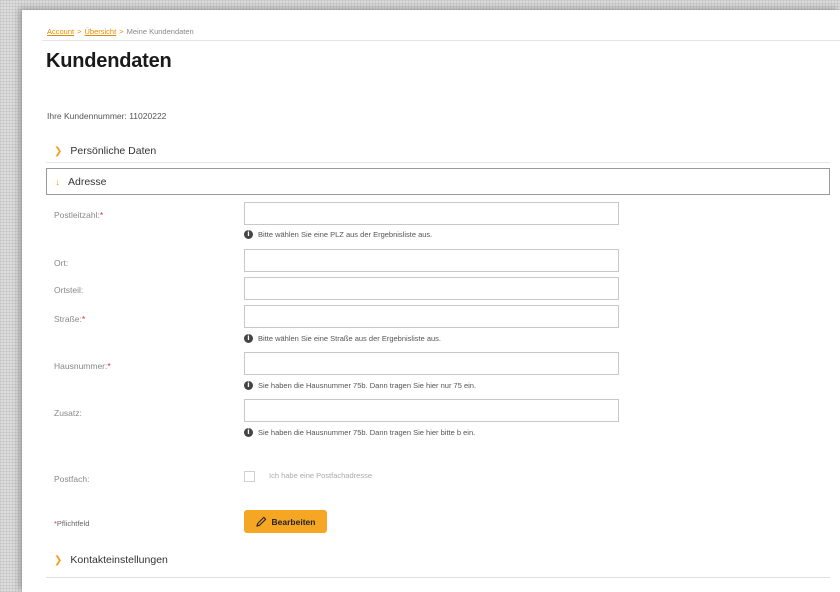 This screenshot has height=592, width=840. I want to click on pencil-icon, so click(260, 521).